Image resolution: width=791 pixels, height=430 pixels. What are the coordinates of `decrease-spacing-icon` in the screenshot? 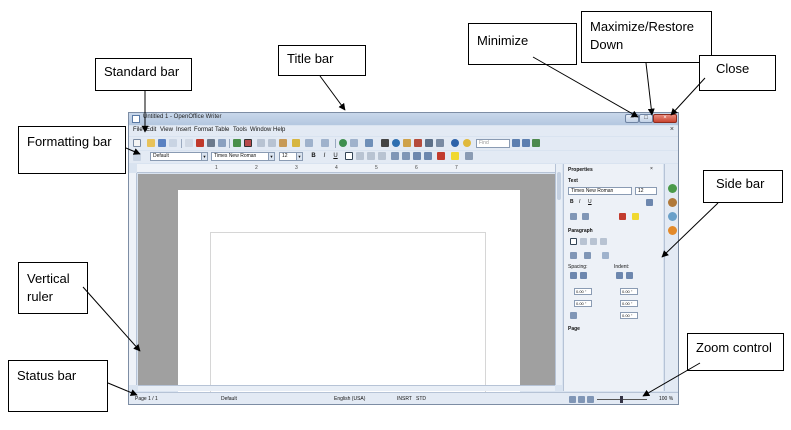 It's located at (583, 275).